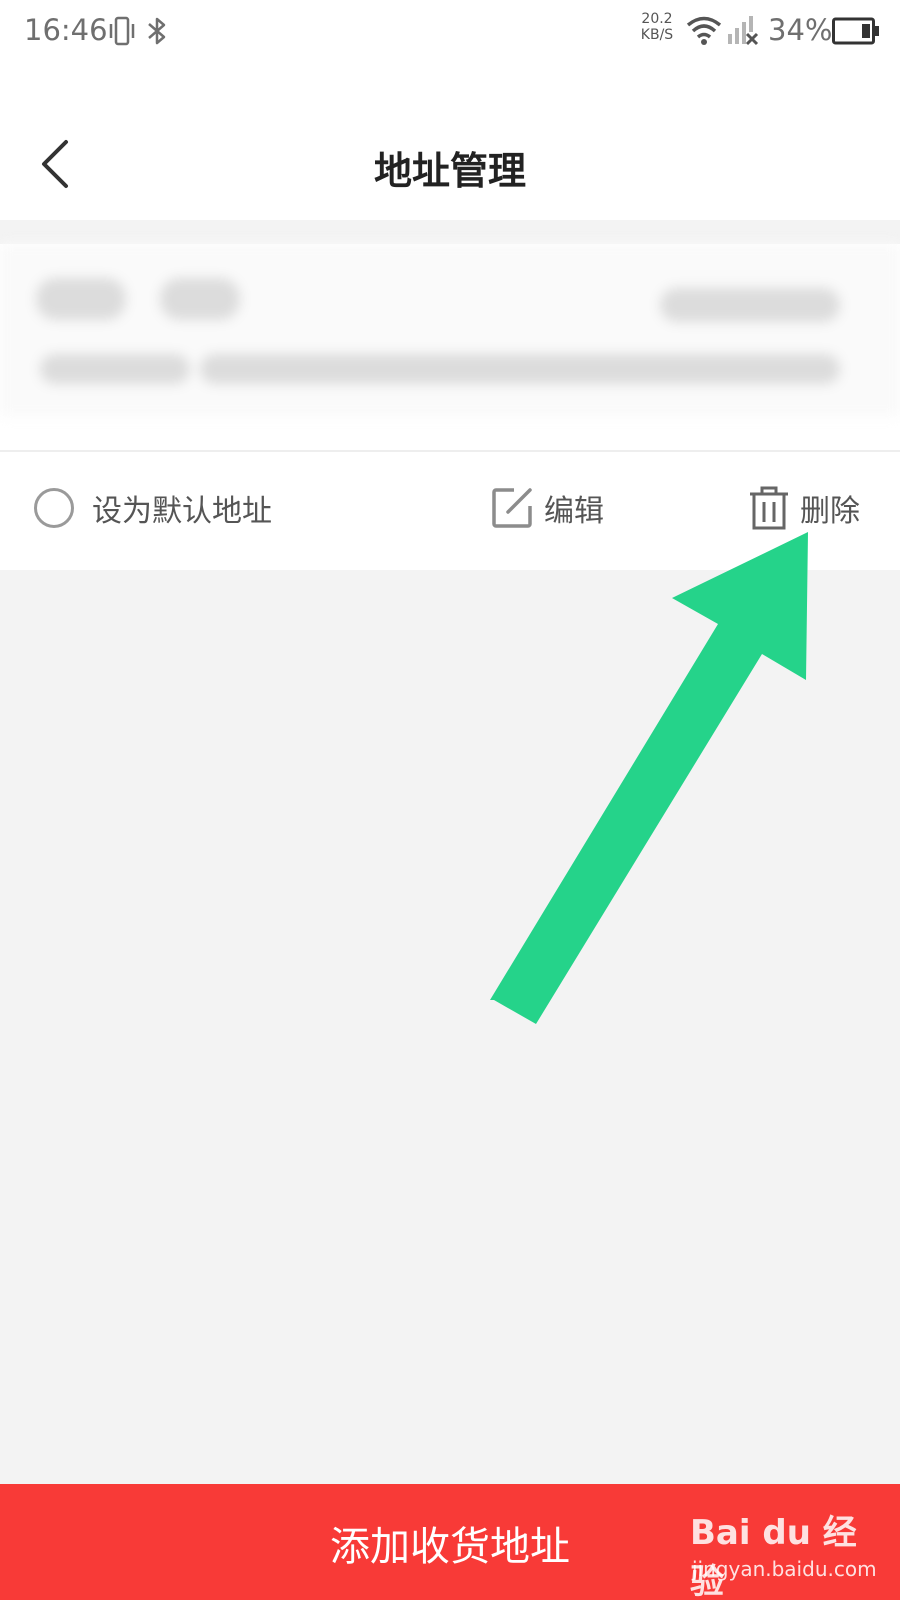 The height and width of the screenshot is (1600, 900). I want to click on baidu-jingyan-watermark: Bai du 经验 jingyan.baidu.com, so click(790, 1552).